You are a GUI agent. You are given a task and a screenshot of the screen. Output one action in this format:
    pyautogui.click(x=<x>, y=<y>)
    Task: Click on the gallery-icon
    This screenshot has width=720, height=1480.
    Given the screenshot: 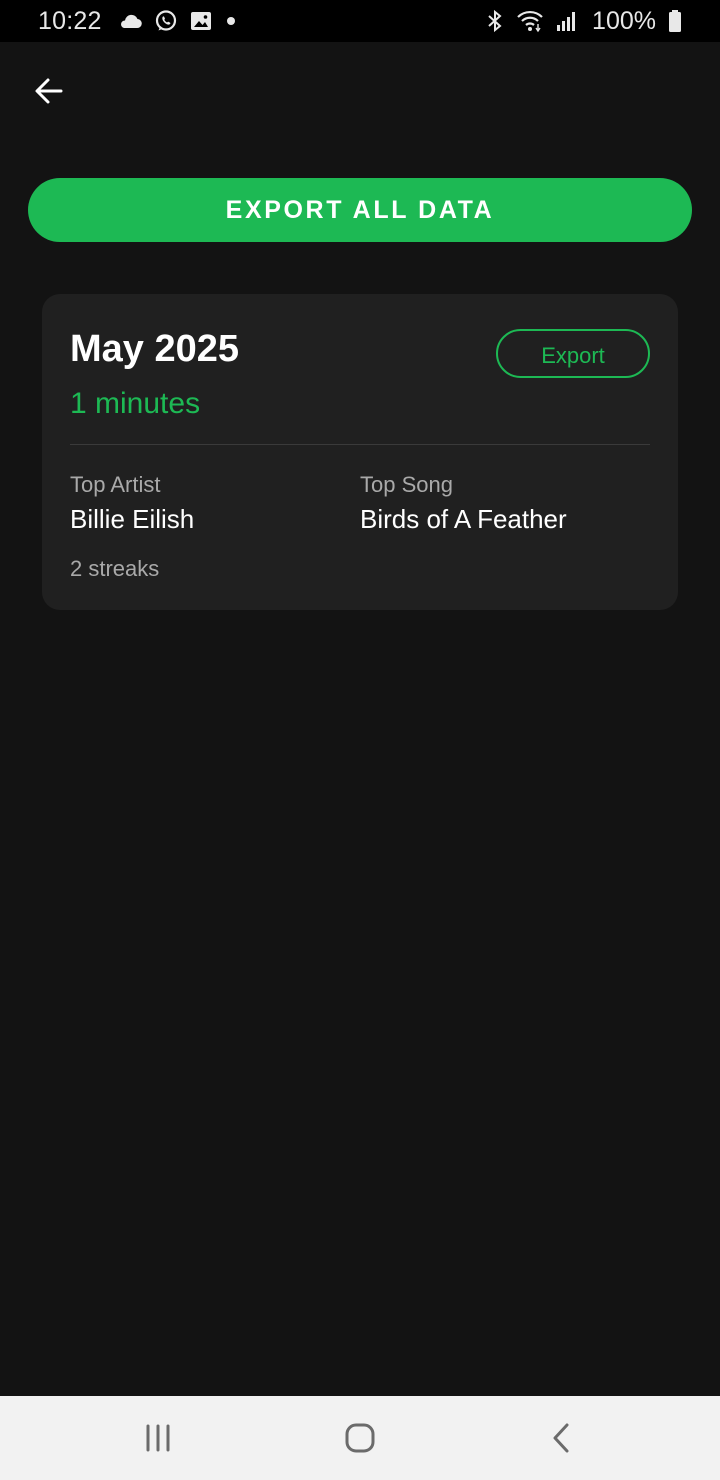 What is the action you would take?
    pyautogui.click(x=201, y=21)
    